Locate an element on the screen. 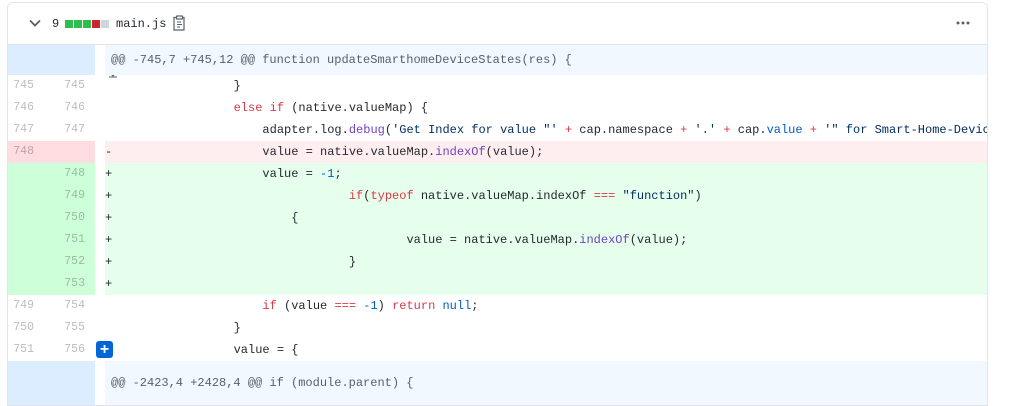 This screenshot has height=406, width=1009. diff-line-ctx: 745 745 } is located at coordinates (497, 86).